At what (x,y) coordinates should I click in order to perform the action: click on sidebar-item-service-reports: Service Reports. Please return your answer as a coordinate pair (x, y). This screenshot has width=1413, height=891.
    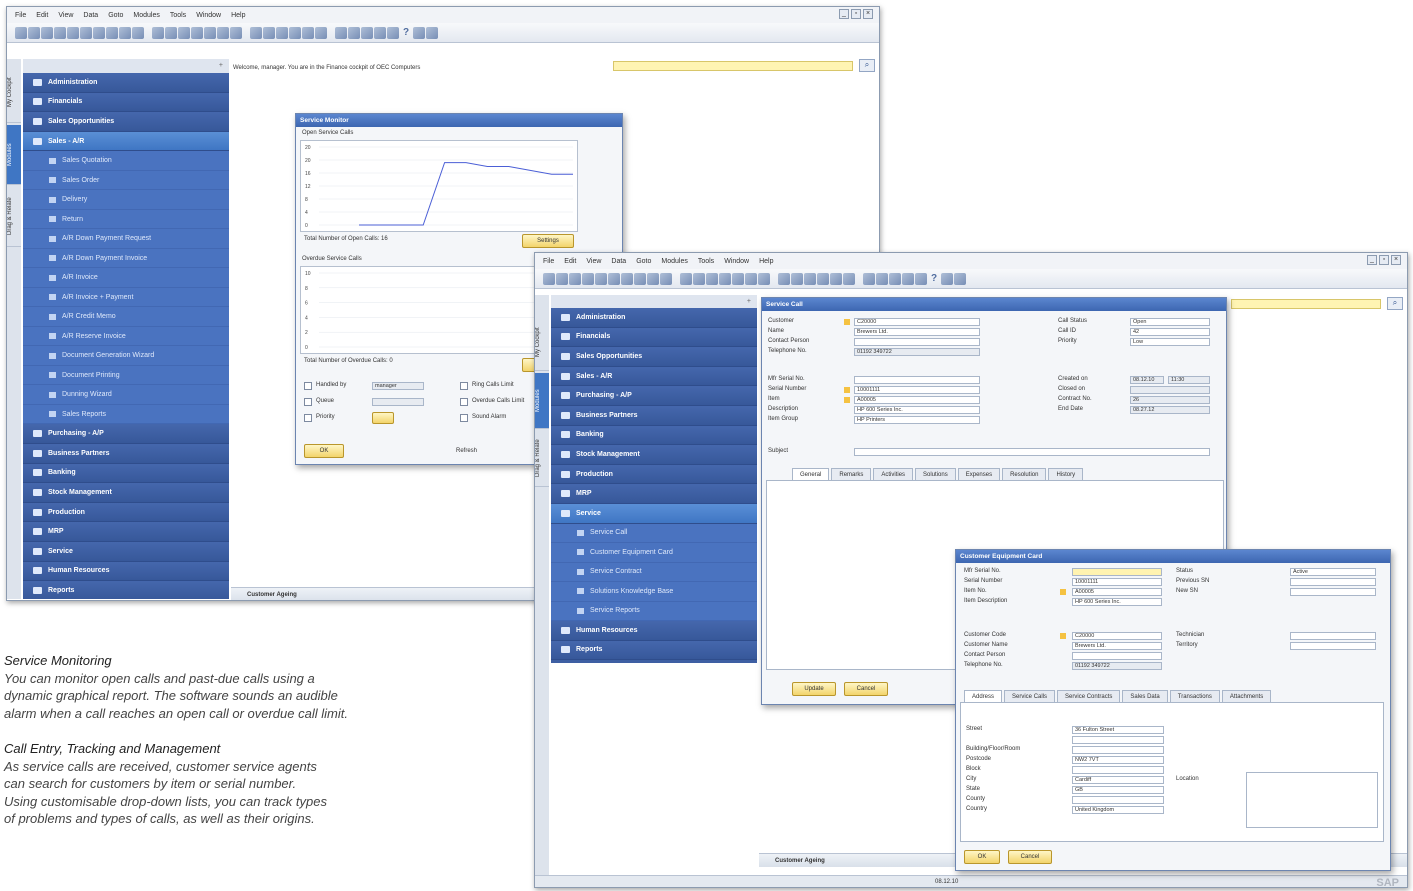
    Looking at the image, I should click on (654, 611).